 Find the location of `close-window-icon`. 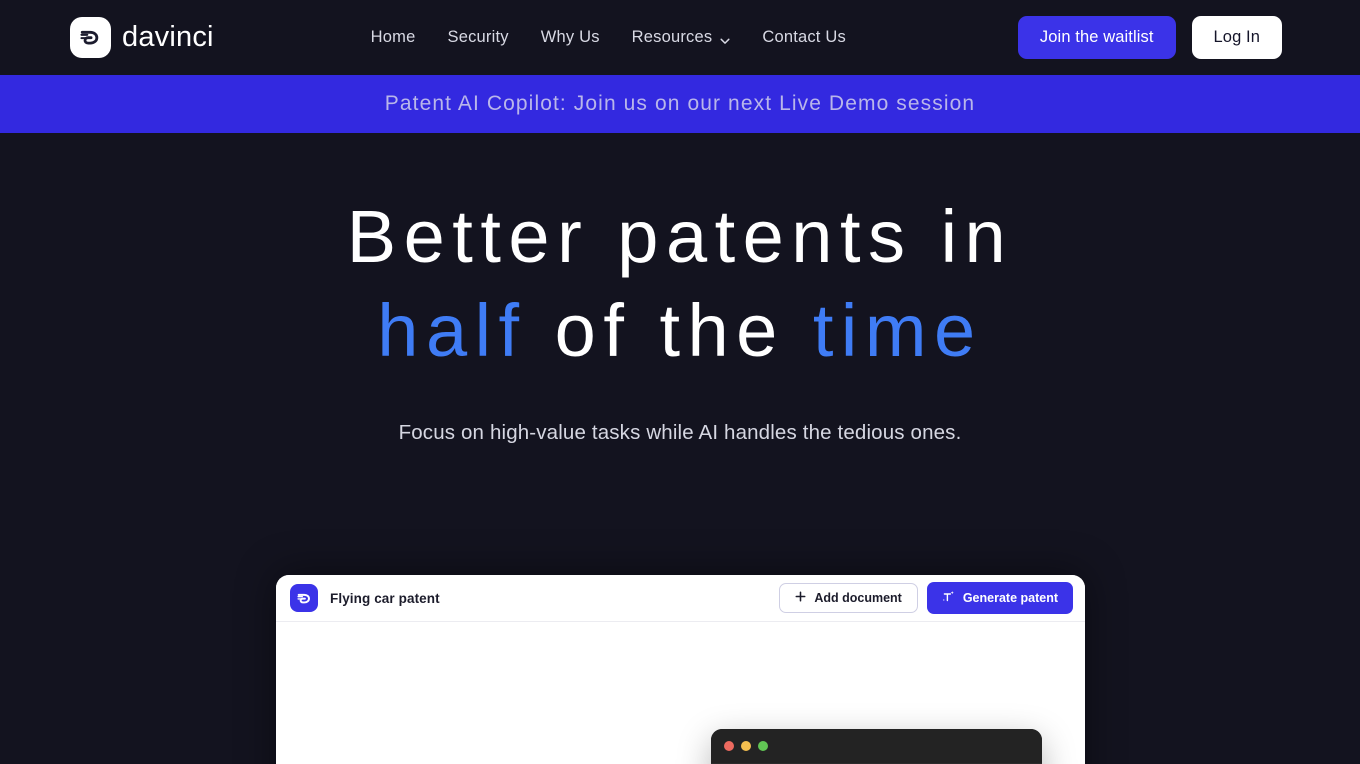

close-window-icon is located at coordinates (729, 746).